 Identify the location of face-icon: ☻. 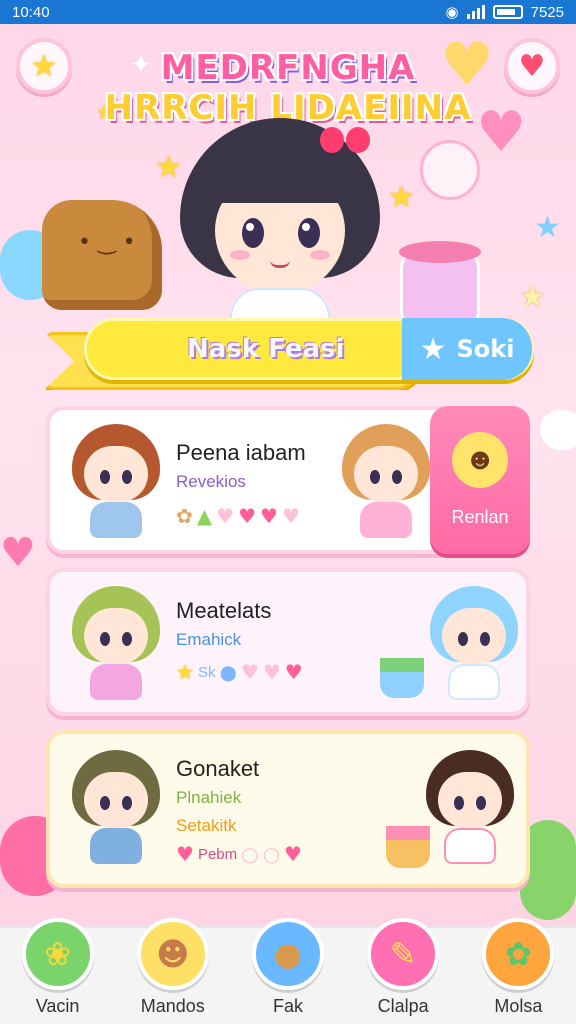
(172, 954).